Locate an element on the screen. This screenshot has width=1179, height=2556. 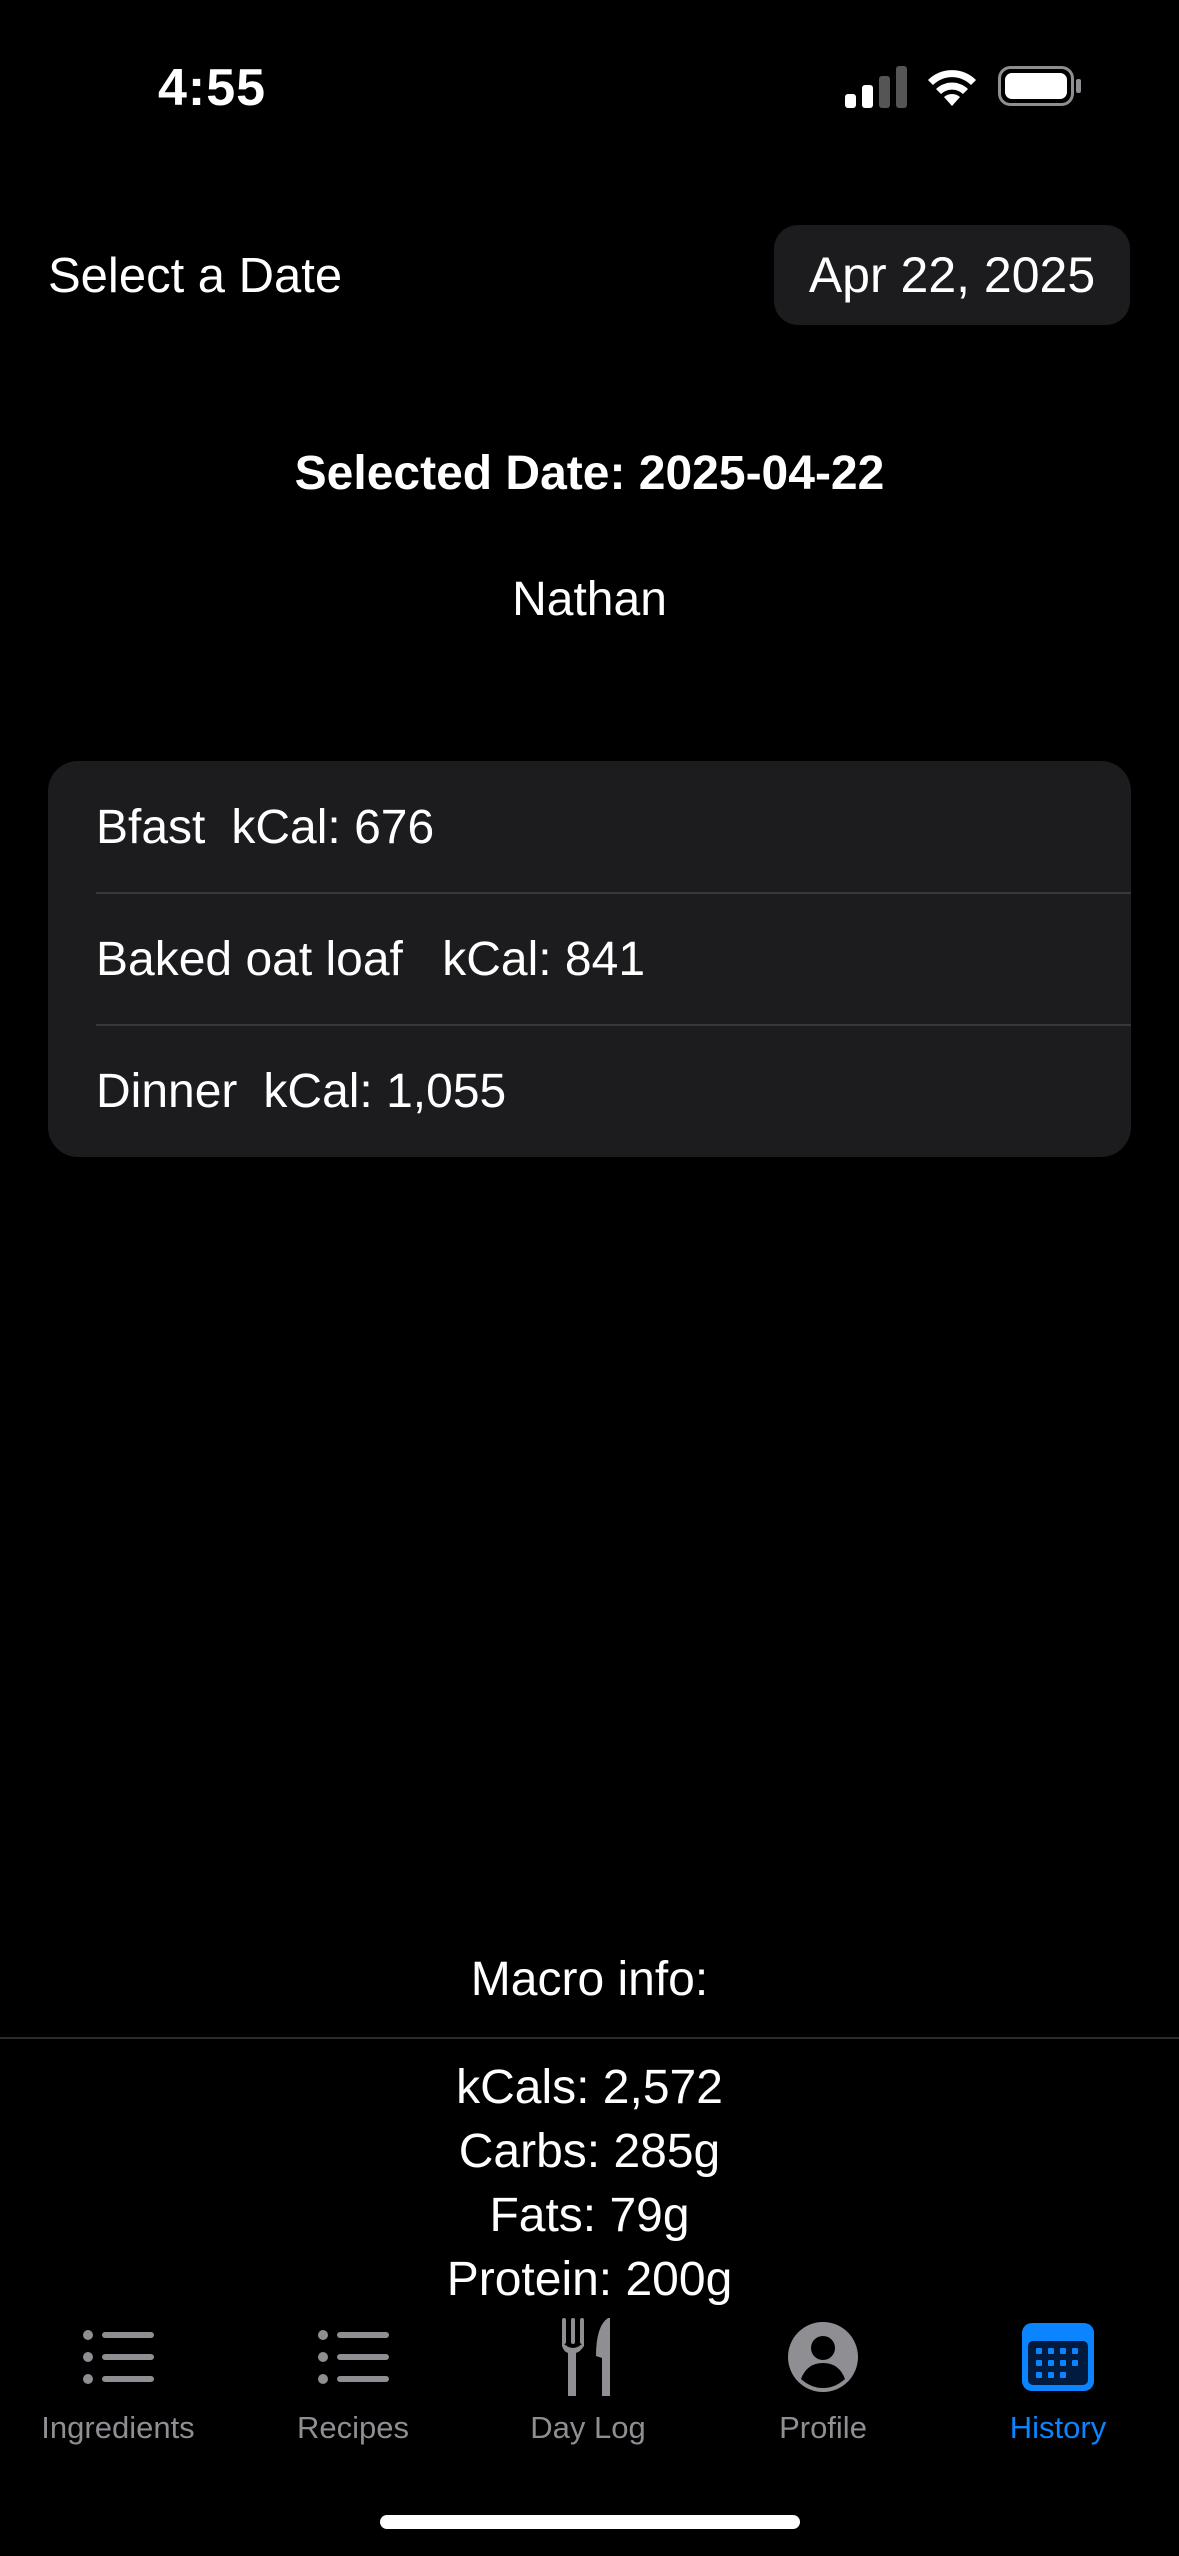
macro-carbs: Carbs: 285g is located at coordinates (589, 2151).